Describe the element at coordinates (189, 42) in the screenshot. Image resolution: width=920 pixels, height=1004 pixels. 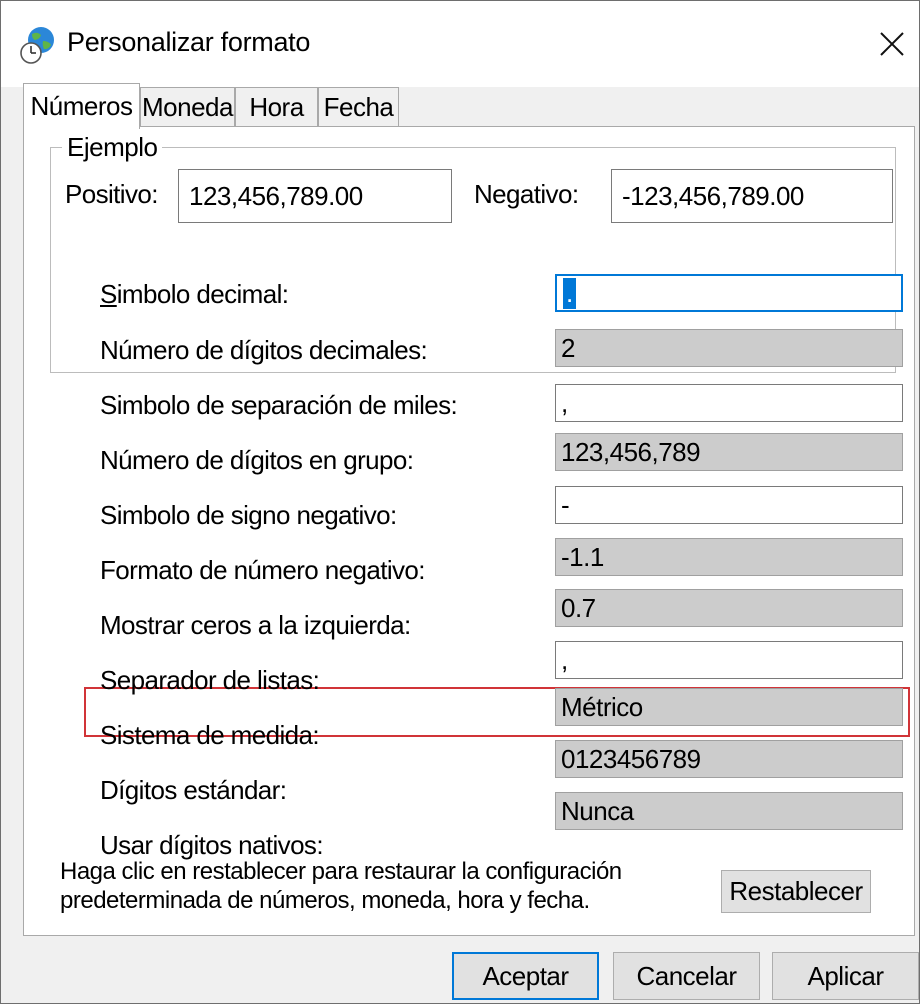
I see `window-title: Personalizar formato` at that location.